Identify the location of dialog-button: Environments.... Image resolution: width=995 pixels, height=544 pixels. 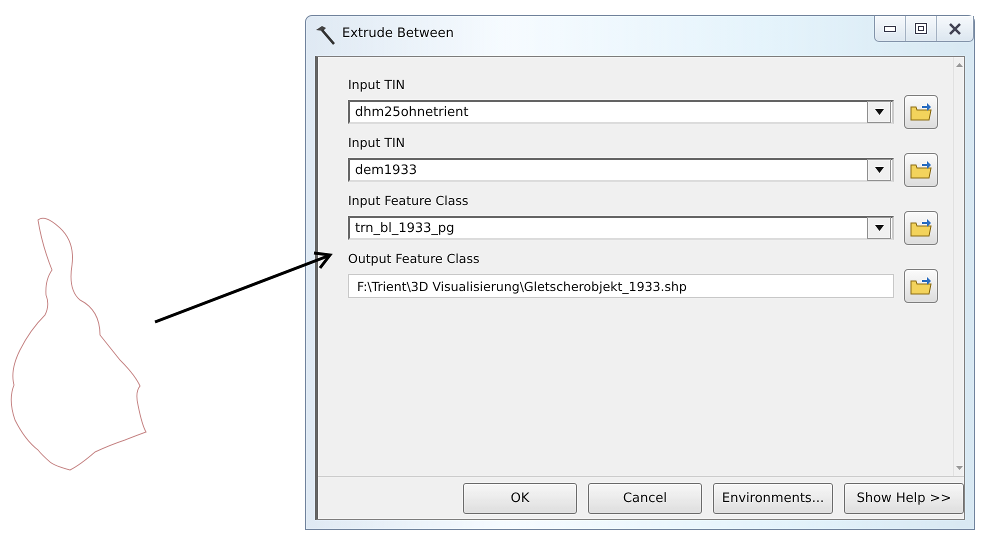
(773, 498).